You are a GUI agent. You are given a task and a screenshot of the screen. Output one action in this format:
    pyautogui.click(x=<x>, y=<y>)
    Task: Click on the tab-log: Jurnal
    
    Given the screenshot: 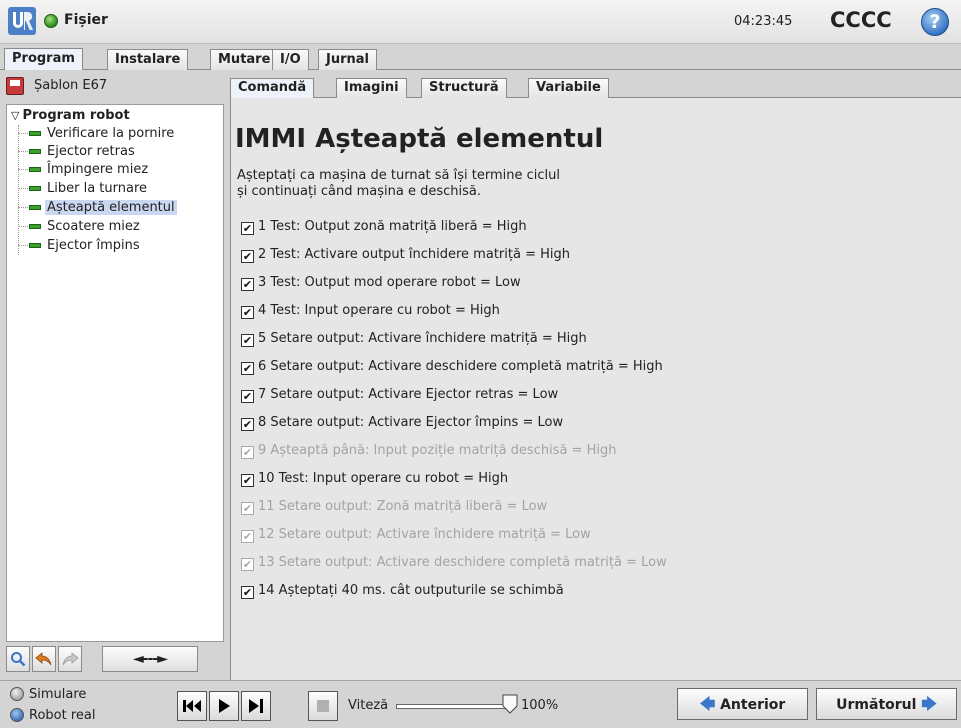 What is the action you would take?
    pyautogui.click(x=347, y=59)
    